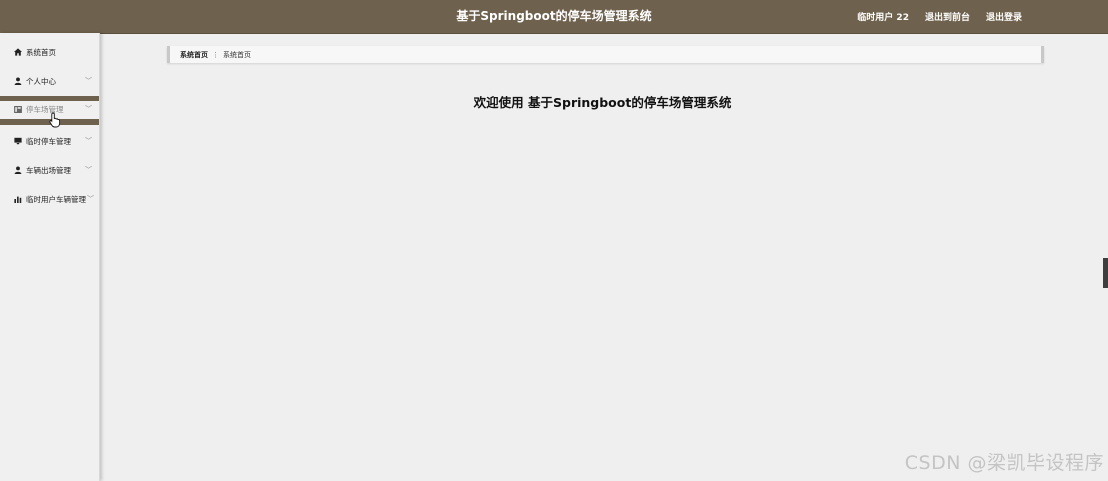 The image size is (1108, 481). What do you see at coordinates (1105, 273) in the screenshot?
I see `side-scroll-handle` at bounding box center [1105, 273].